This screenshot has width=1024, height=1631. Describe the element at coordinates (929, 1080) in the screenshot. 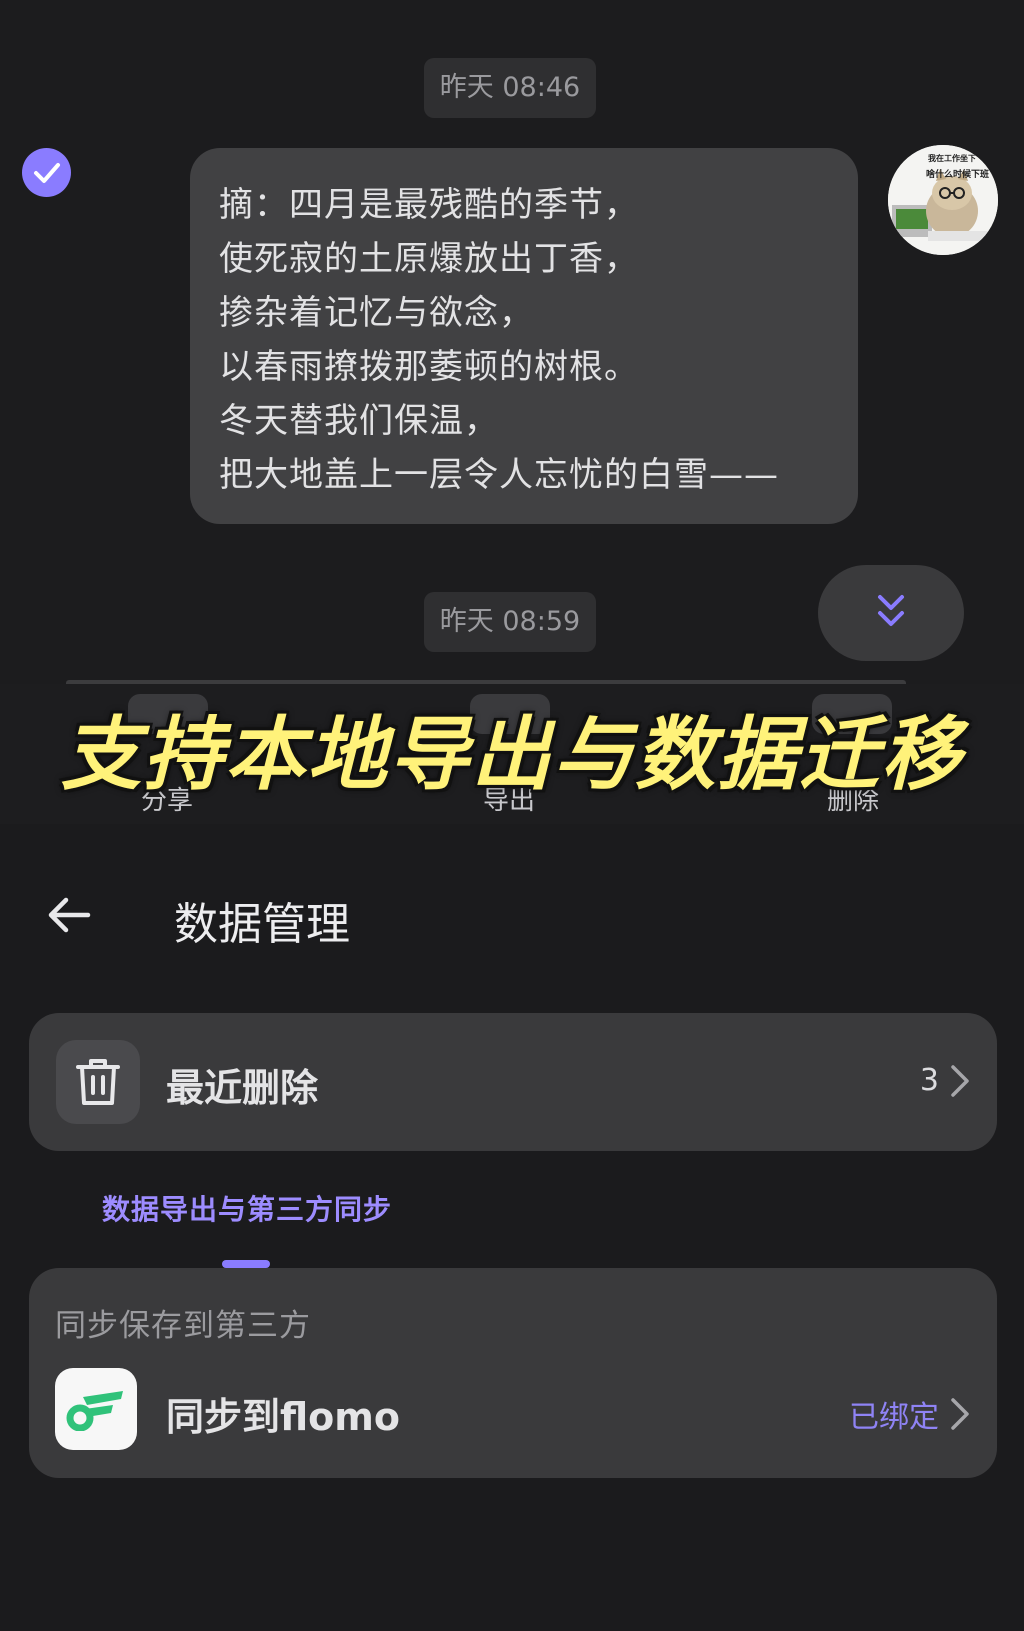

I see `recently-deleted-count: 3` at that location.